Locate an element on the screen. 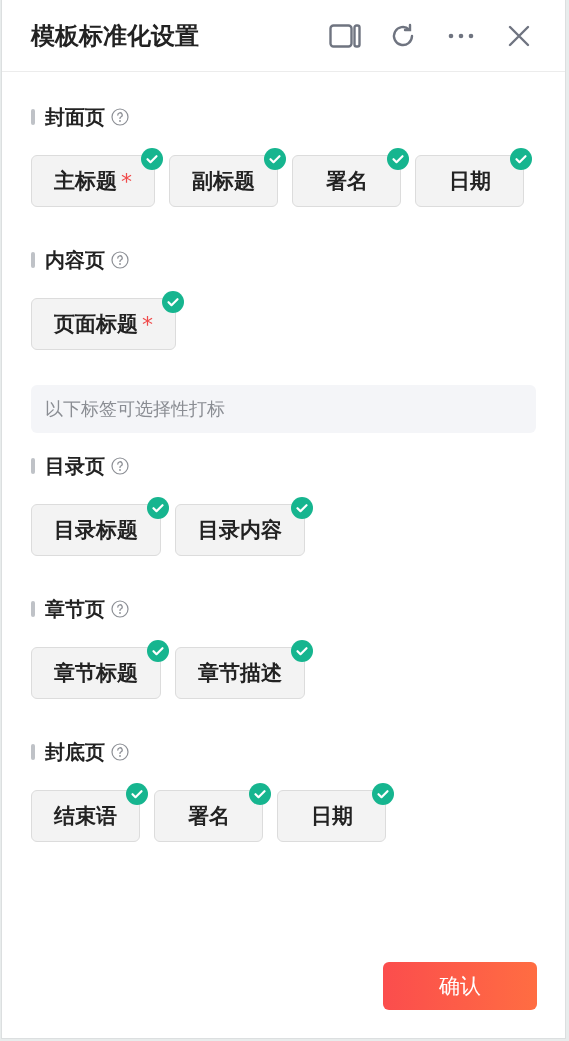  more-icon is located at coordinates (461, 35).